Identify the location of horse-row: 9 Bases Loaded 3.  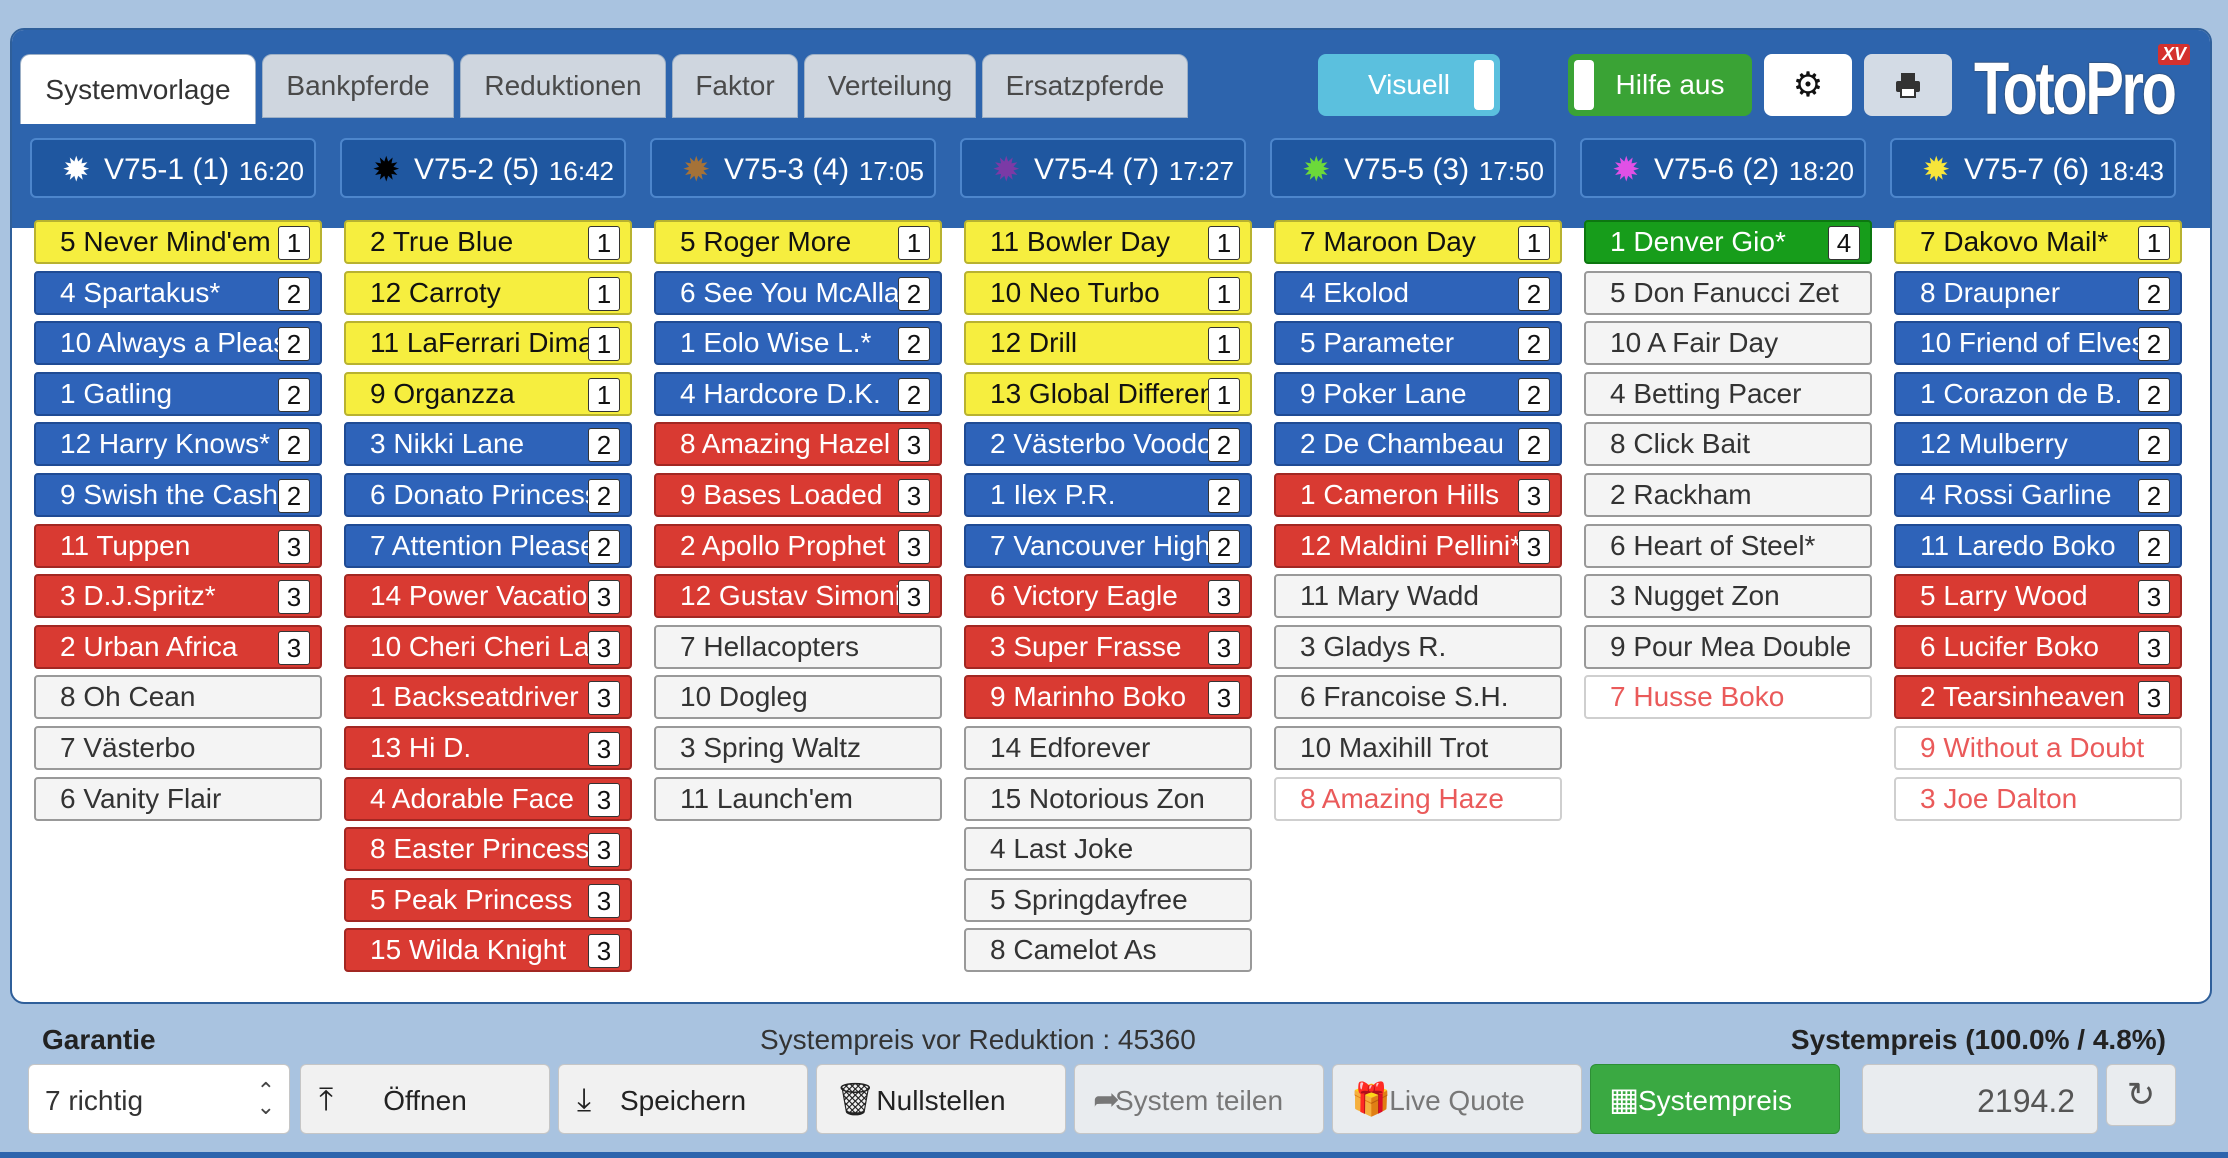
(798, 495).